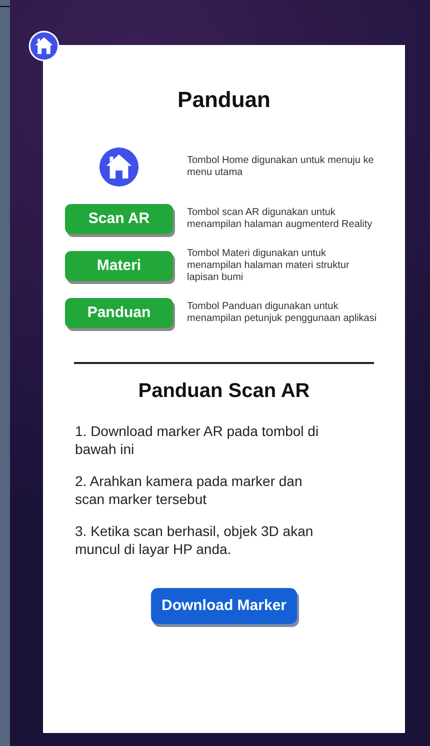 The image size is (430, 746). What do you see at coordinates (189, 490) in the screenshot?
I see `step-text: 2. Arahkan kamera pada marker dan scan marker tersebut` at bounding box center [189, 490].